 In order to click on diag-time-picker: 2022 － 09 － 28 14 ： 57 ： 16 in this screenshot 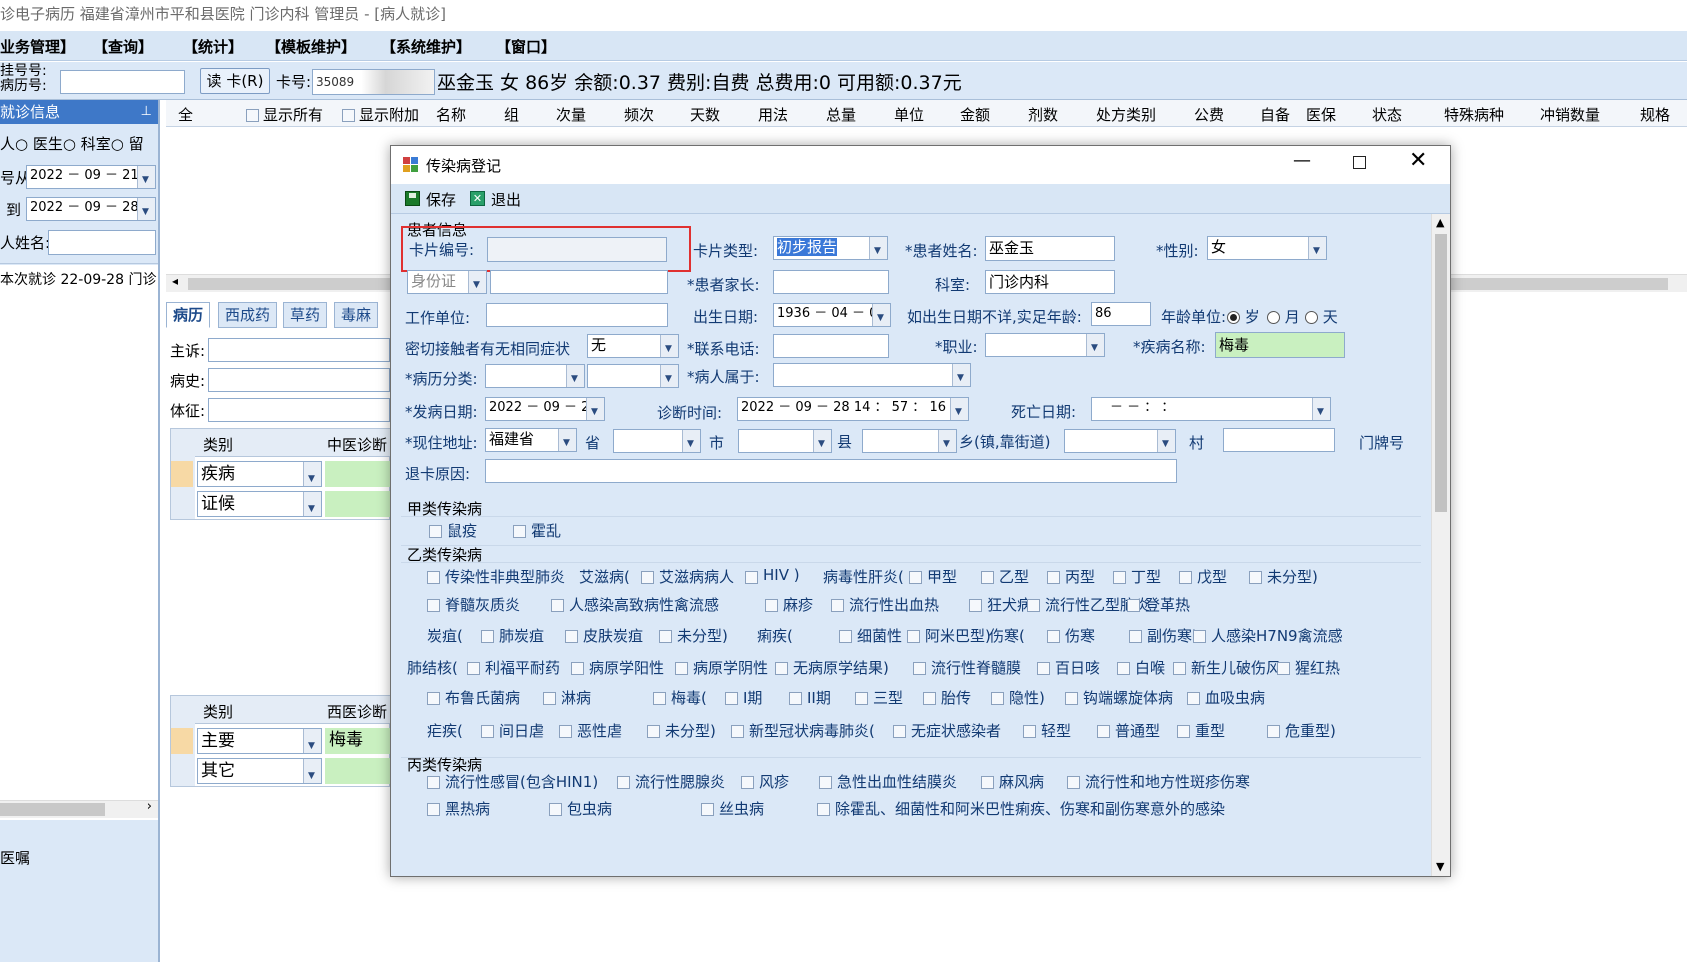, I will do `click(853, 409)`.